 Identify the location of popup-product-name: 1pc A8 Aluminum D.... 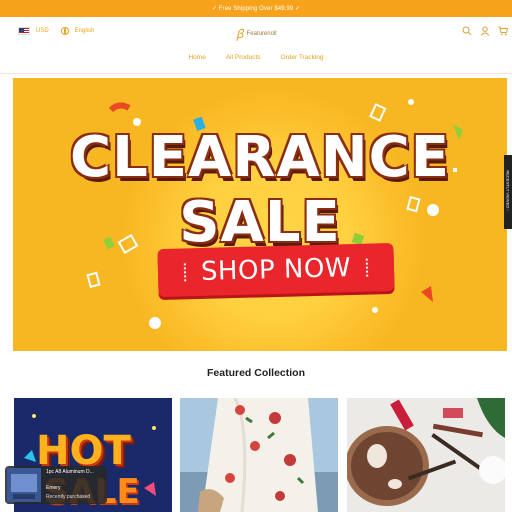
(70, 472).